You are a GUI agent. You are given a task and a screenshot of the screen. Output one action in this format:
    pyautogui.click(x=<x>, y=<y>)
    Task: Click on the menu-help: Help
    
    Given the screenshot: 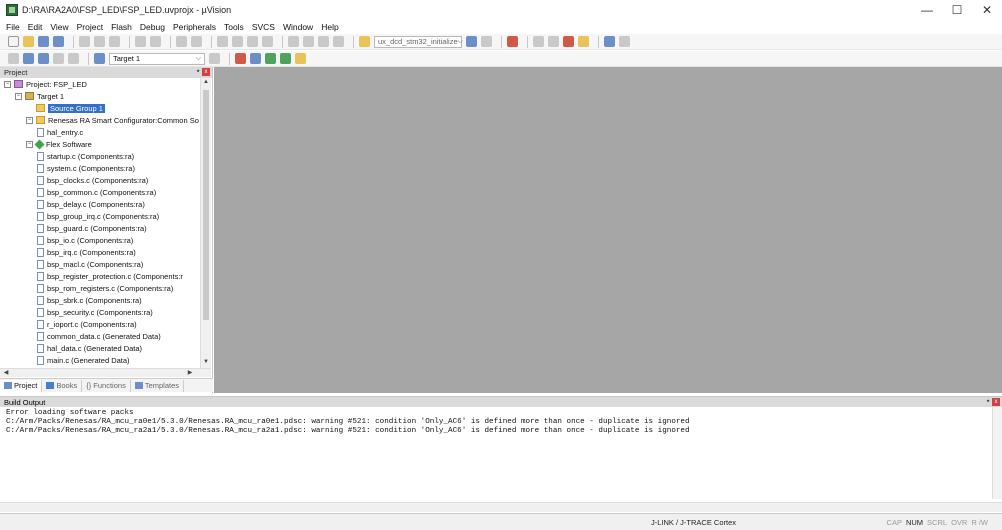 What is the action you would take?
    pyautogui.click(x=329, y=27)
    